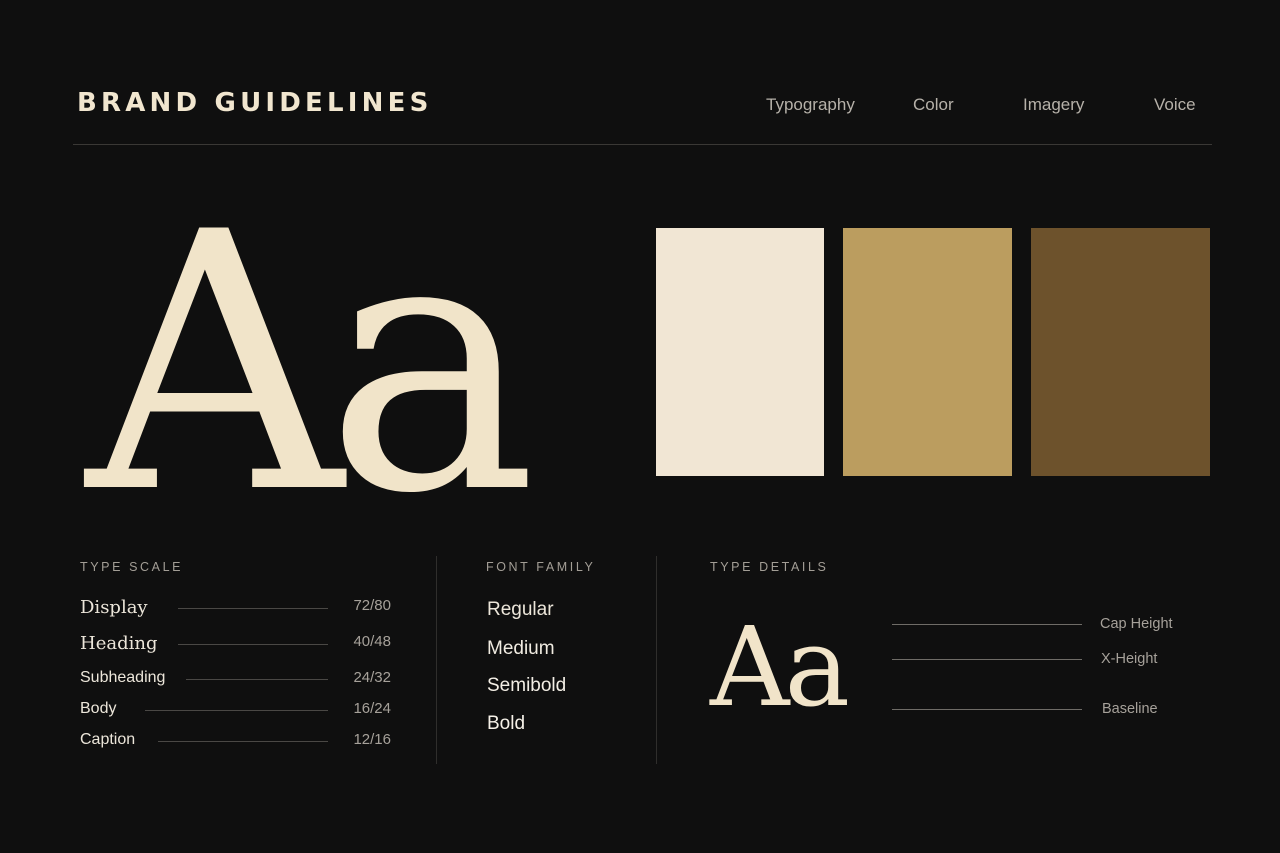 The image size is (1280, 853). What do you see at coordinates (927, 352) in the screenshot?
I see `color-swatch-gold` at bounding box center [927, 352].